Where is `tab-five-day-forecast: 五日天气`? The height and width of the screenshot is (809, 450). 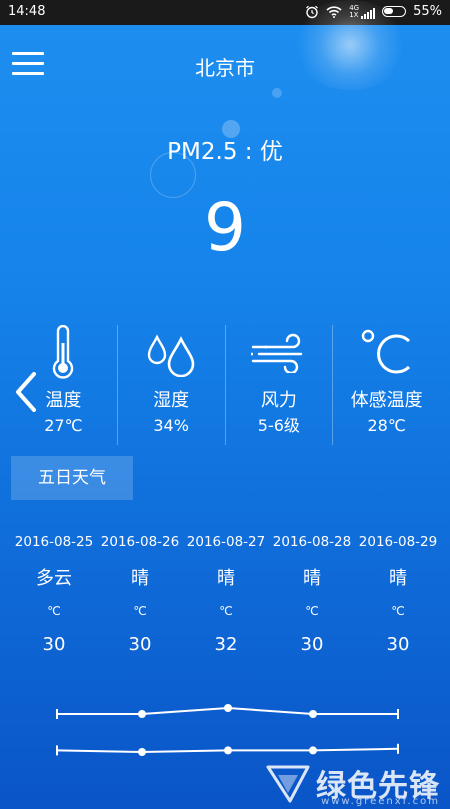
tab-five-day-forecast: 五日天气 is located at coordinates (72, 478).